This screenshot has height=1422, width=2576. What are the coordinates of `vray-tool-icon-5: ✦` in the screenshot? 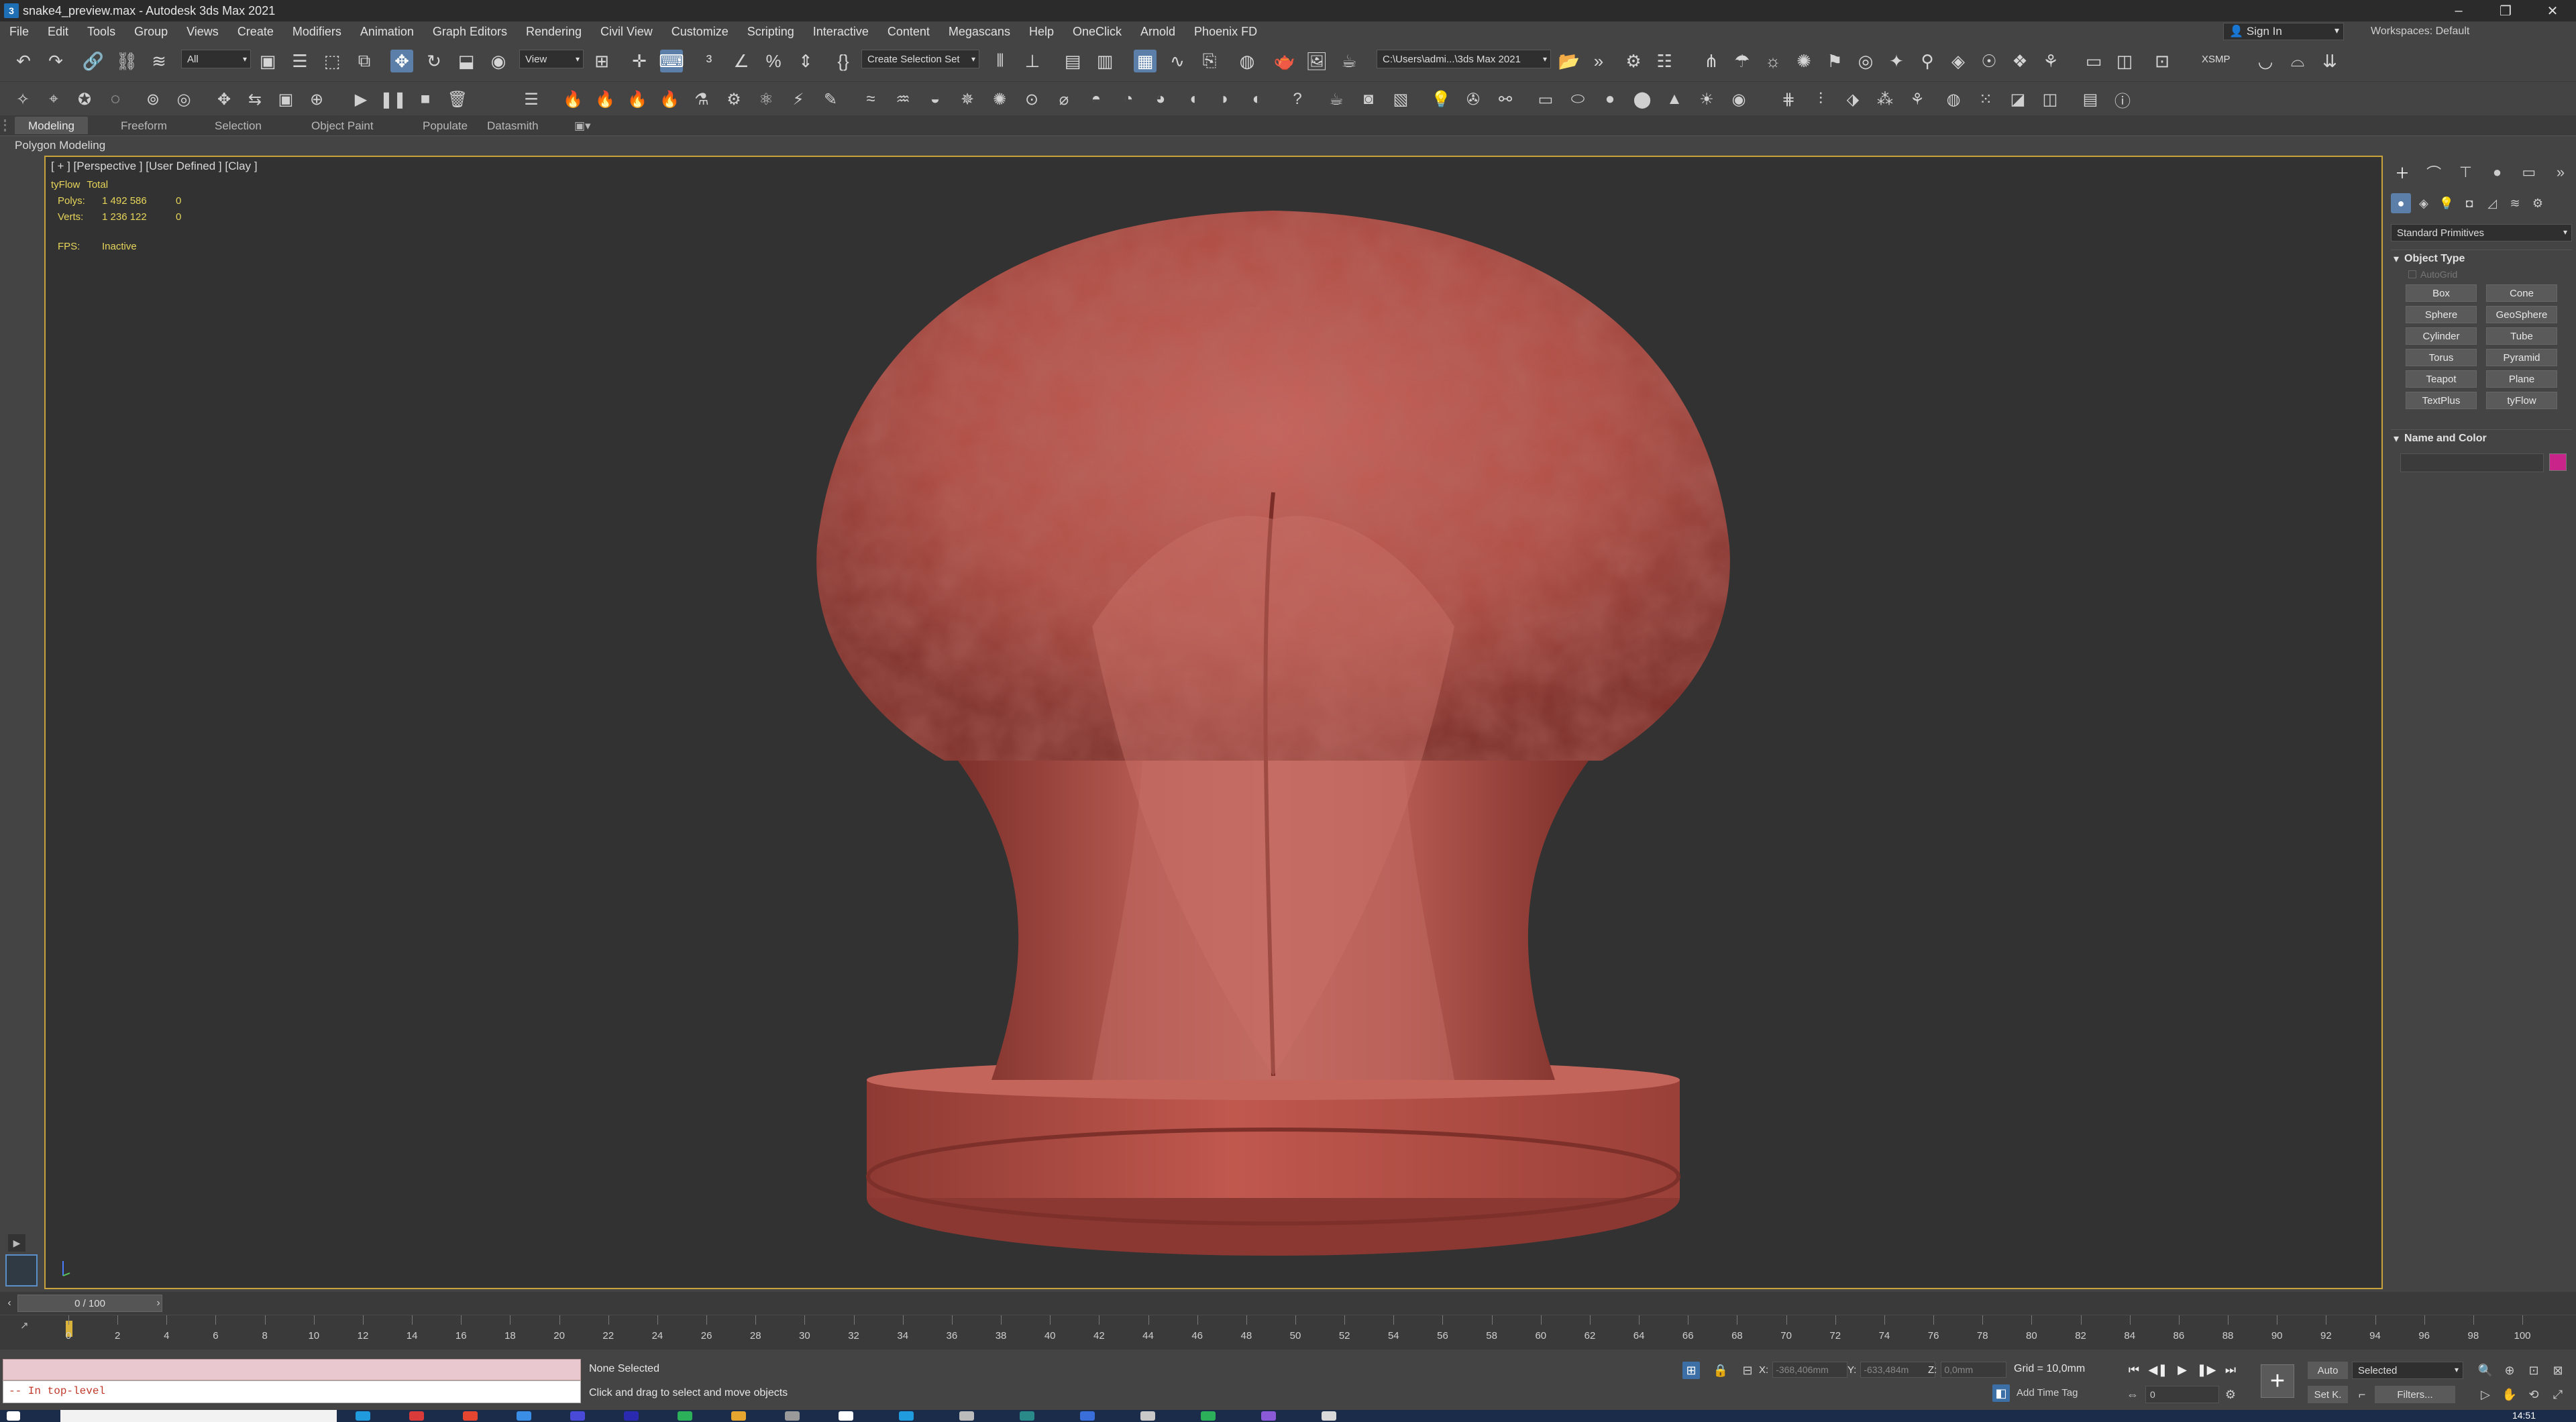 It's located at (1896, 61).